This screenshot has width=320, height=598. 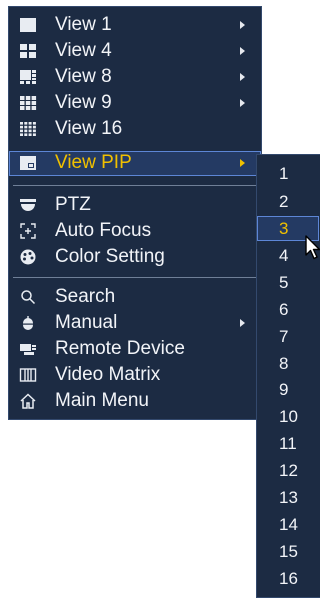 I want to click on menu-item-search: Search, so click(x=135, y=297).